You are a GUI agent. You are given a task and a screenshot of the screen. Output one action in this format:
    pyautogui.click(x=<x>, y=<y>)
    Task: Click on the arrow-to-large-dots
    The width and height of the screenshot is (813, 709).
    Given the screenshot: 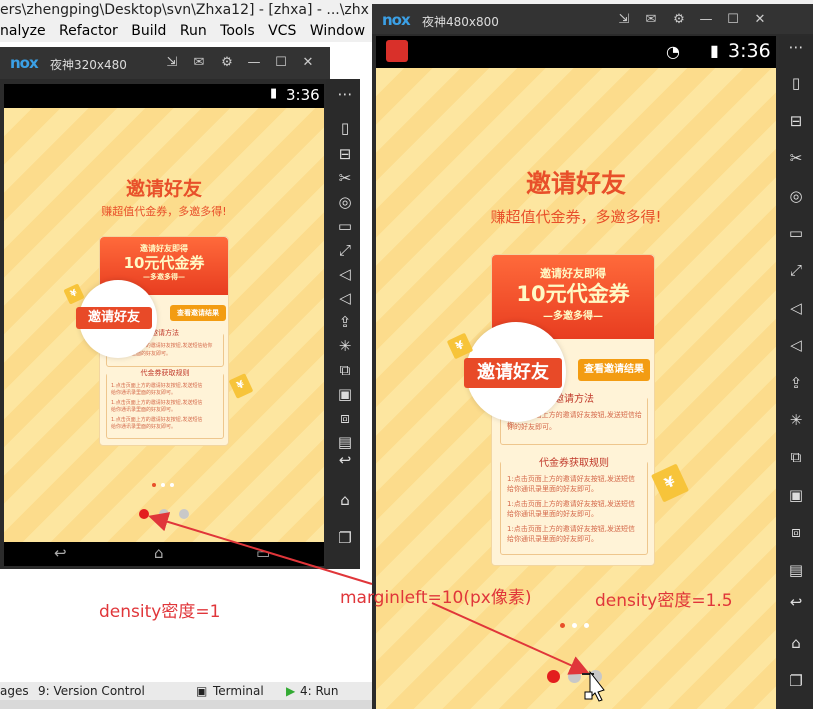 What is the action you would take?
    pyautogui.click(x=510, y=638)
    